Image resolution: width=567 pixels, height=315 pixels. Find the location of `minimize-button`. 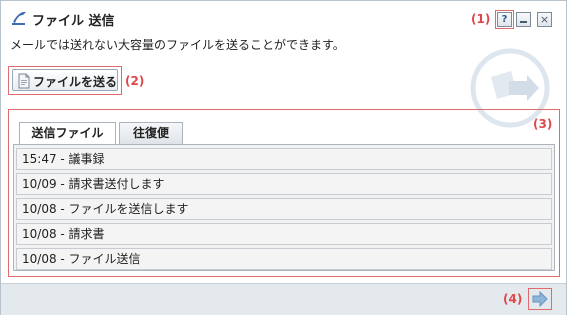

minimize-button is located at coordinates (523, 19).